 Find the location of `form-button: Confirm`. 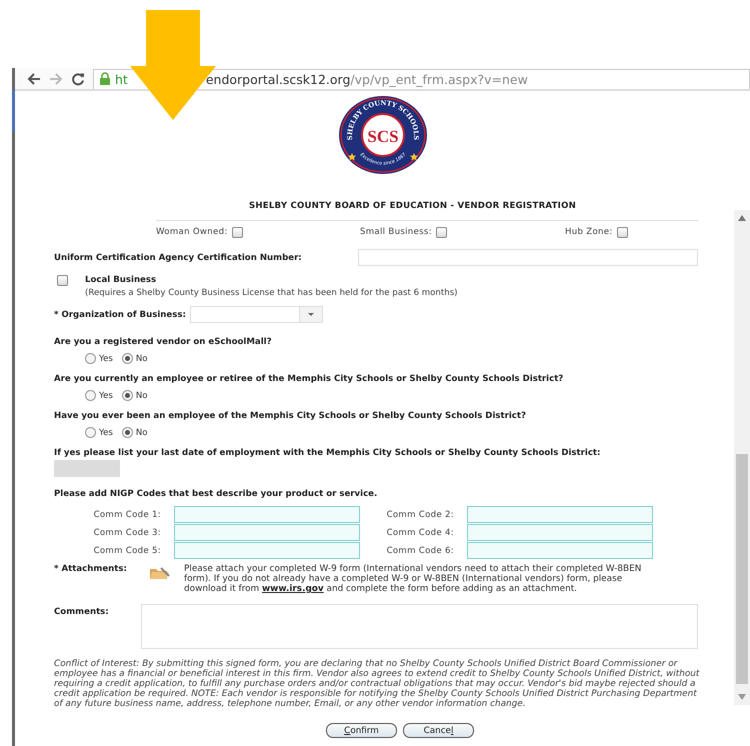

form-button: Confirm is located at coordinates (361, 730).